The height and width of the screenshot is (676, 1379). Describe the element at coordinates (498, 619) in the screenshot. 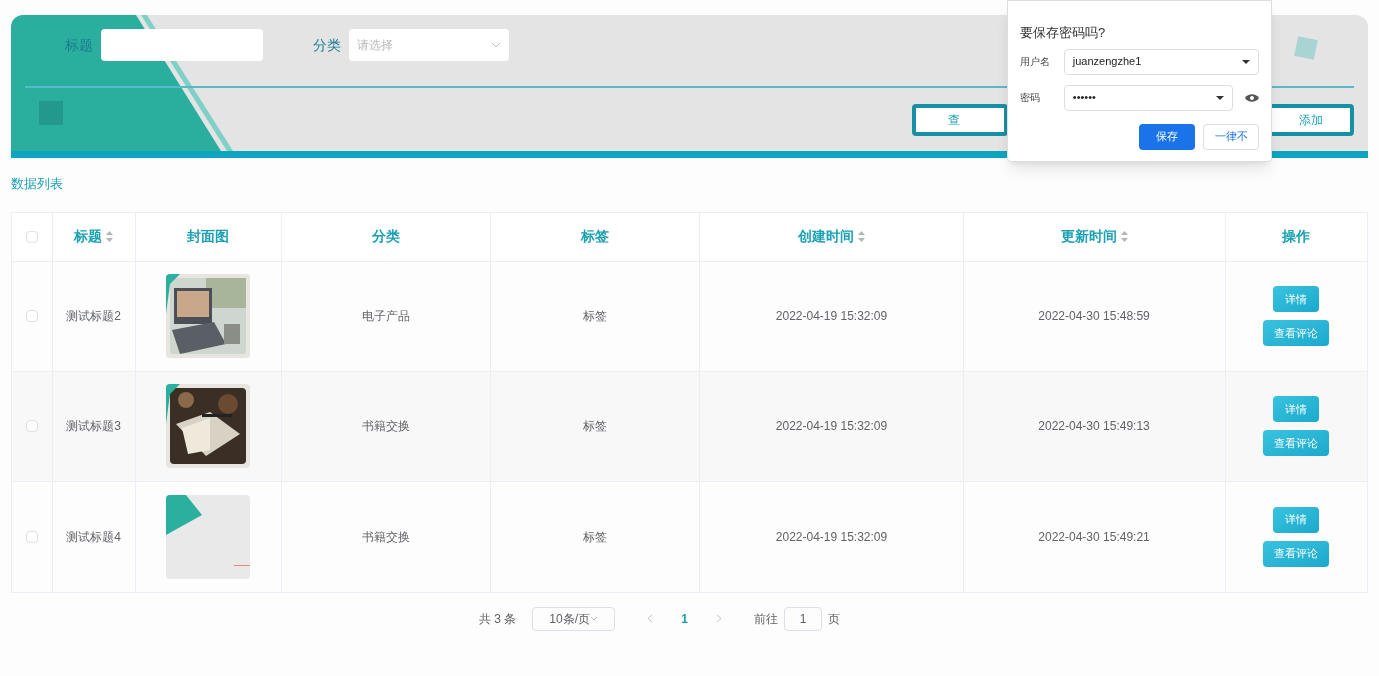

I see `total-count: 共 3 条` at that location.